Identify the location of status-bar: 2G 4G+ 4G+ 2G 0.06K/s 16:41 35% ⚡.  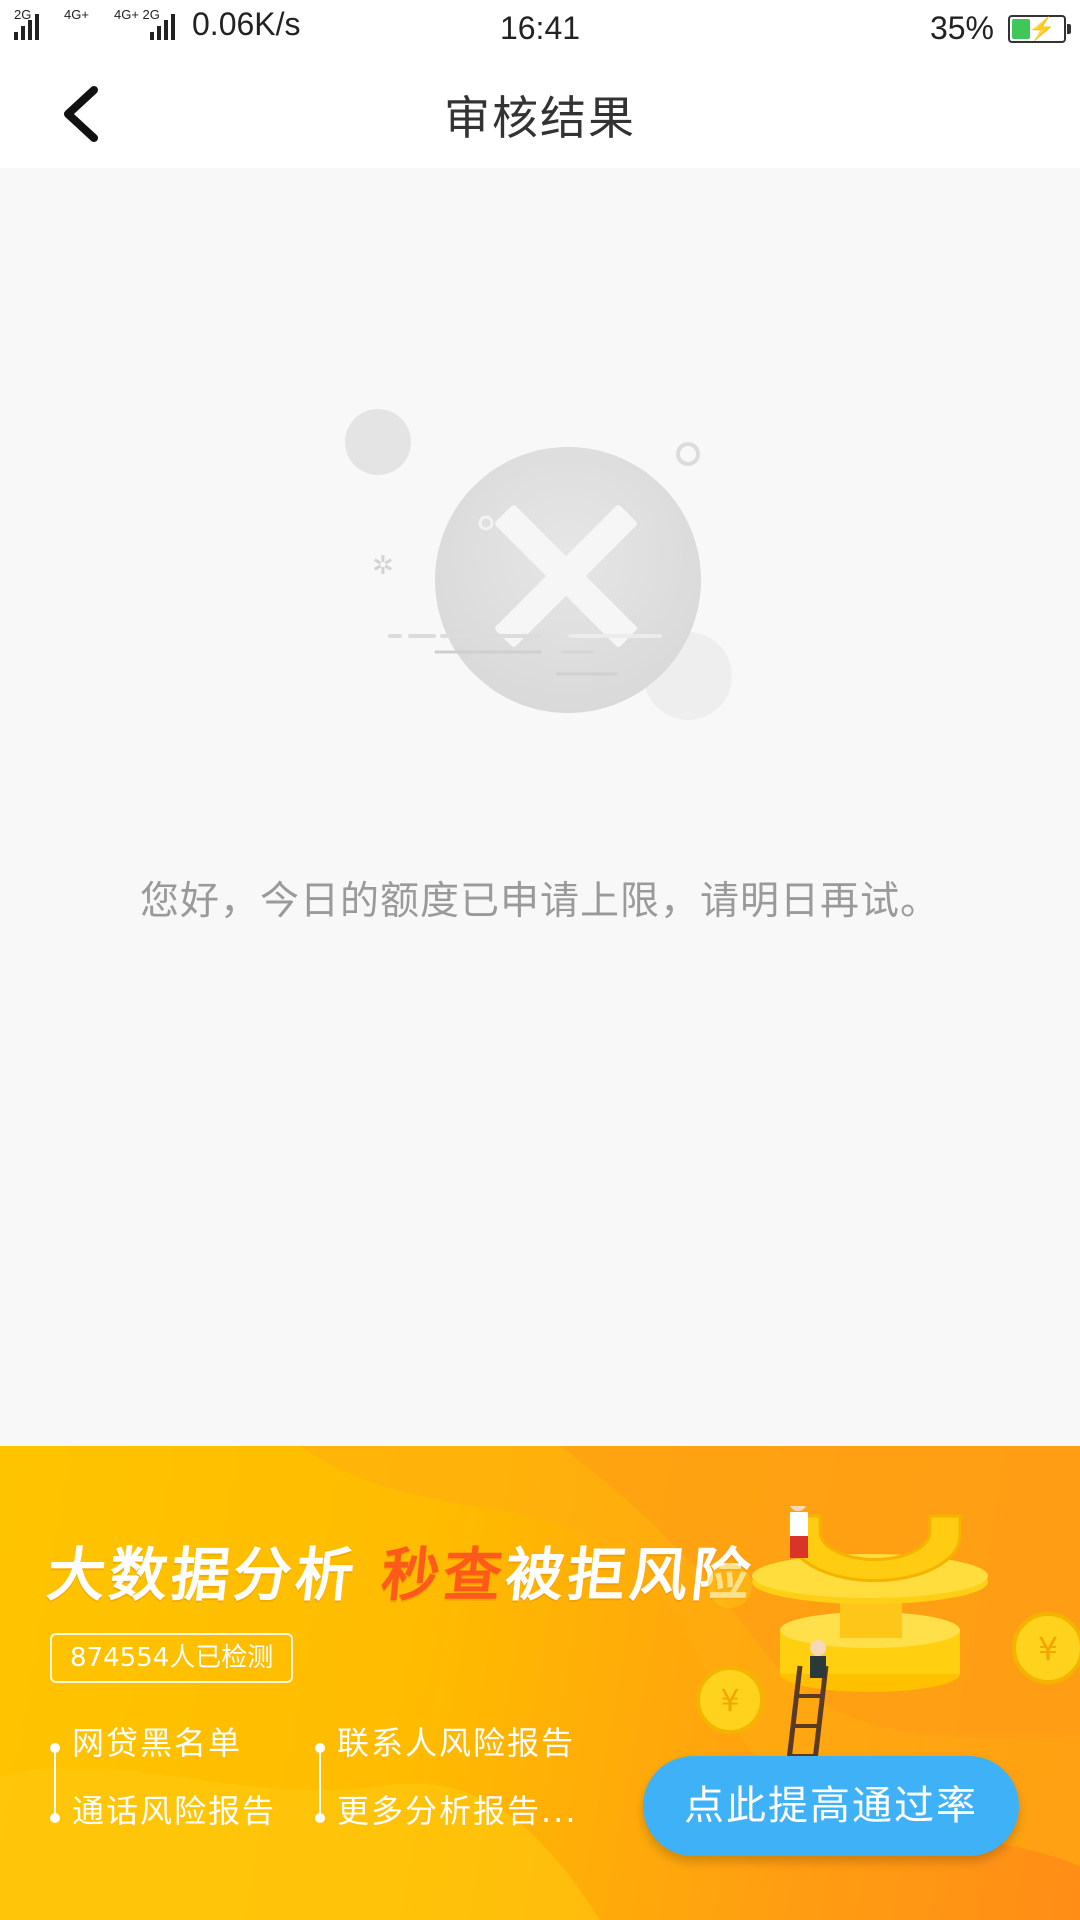
(540, 28).